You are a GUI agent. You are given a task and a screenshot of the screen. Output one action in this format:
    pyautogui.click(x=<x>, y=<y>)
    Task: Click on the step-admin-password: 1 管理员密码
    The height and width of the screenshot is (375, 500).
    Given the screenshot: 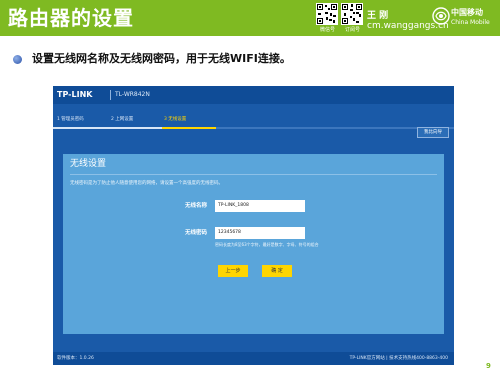 What is the action you would take?
    pyautogui.click(x=70, y=119)
    